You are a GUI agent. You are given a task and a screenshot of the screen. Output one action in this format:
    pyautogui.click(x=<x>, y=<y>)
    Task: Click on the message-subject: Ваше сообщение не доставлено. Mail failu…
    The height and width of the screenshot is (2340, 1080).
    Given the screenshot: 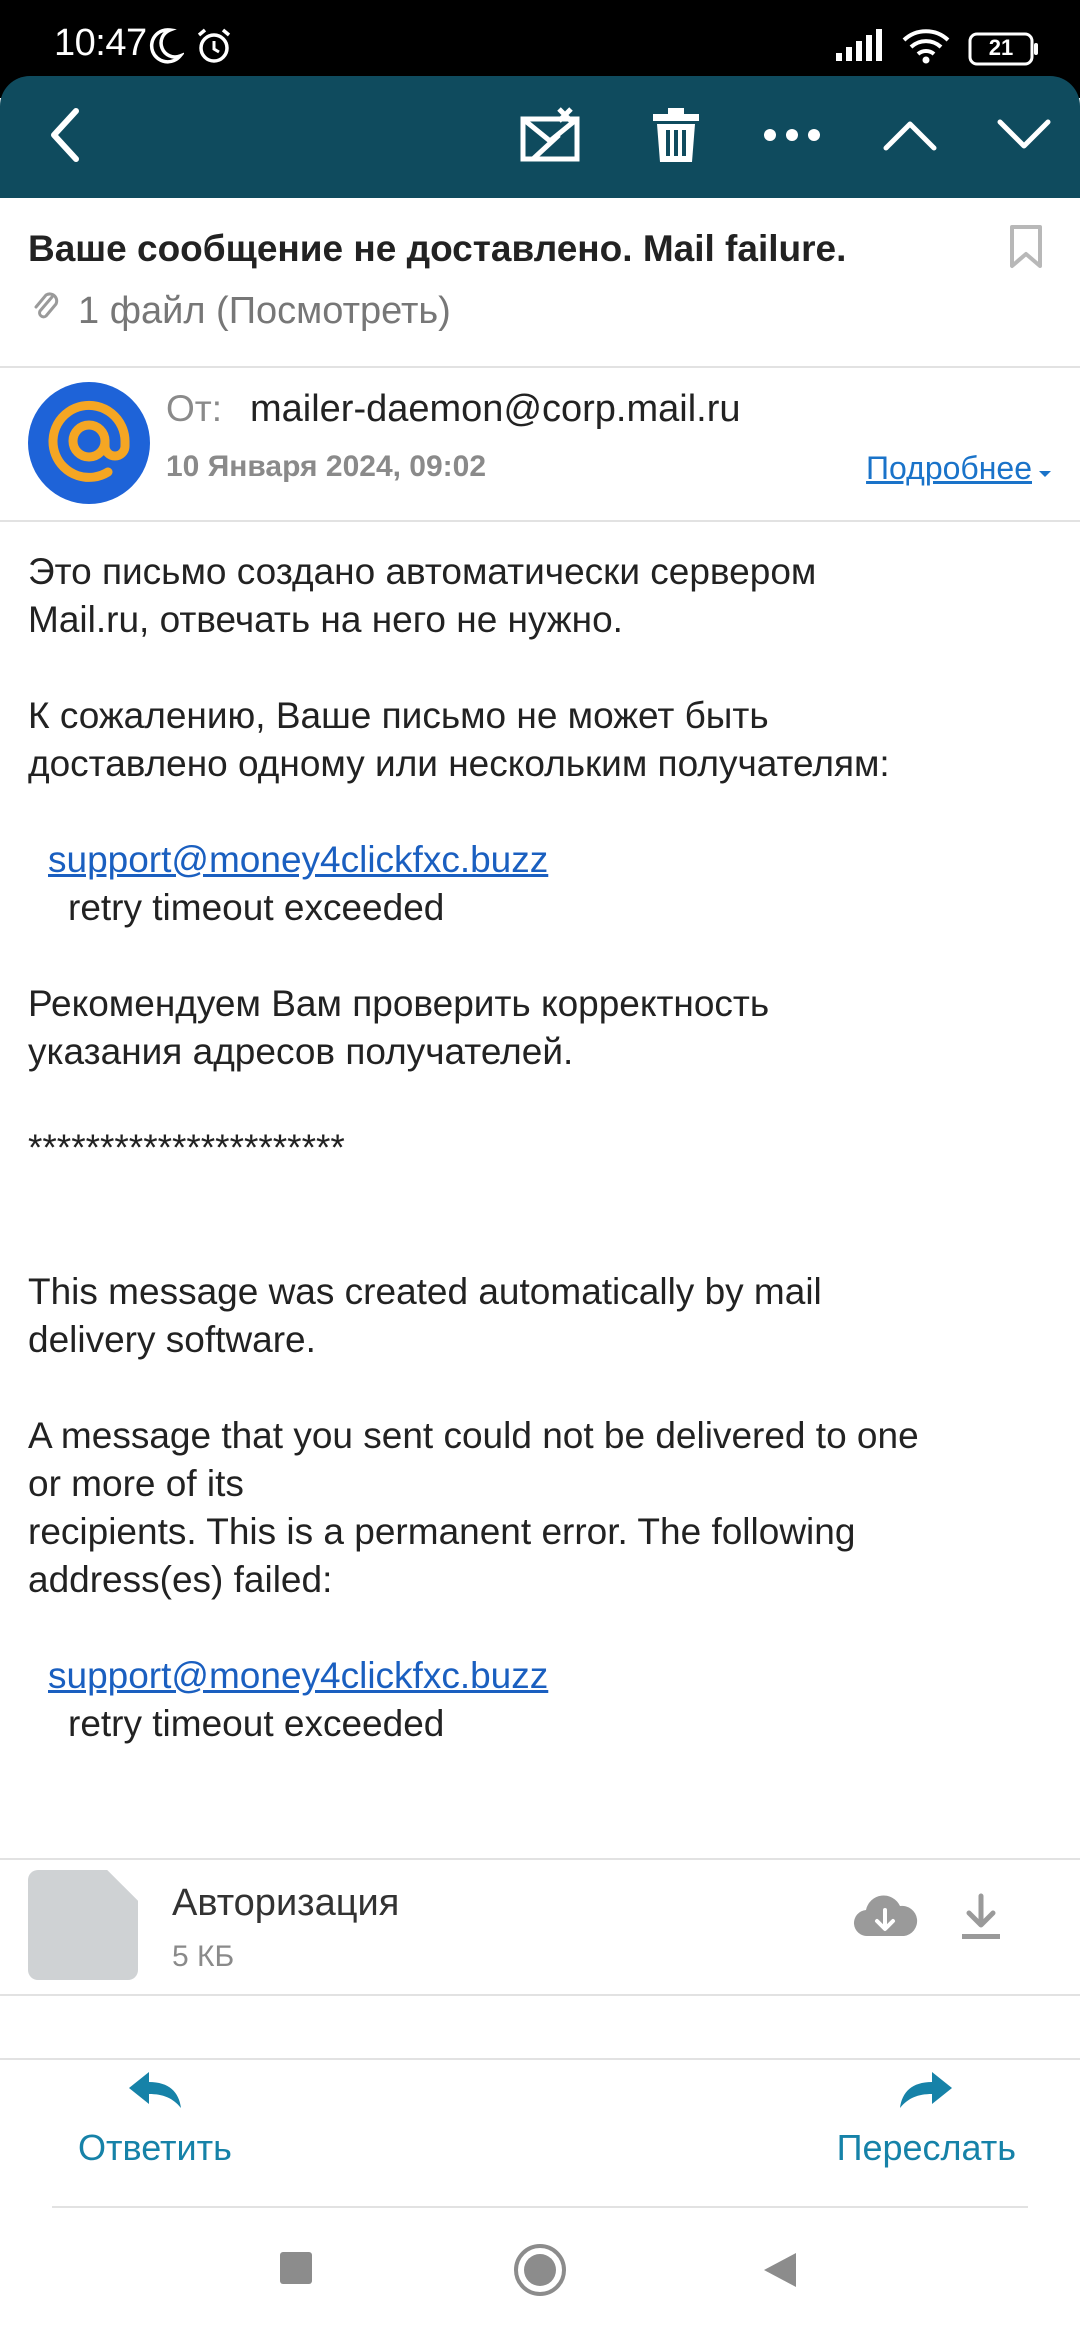 What is the action you would take?
    pyautogui.click(x=437, y=248)
    